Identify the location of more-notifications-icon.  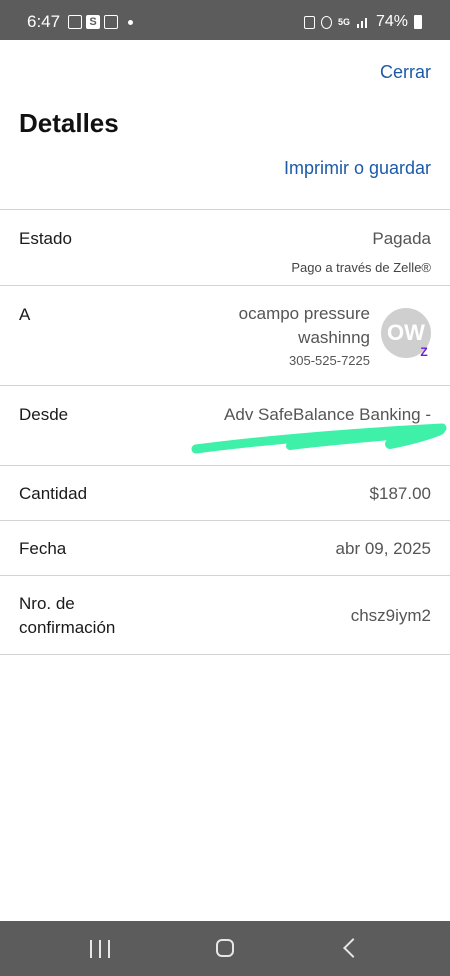
(130, 22).